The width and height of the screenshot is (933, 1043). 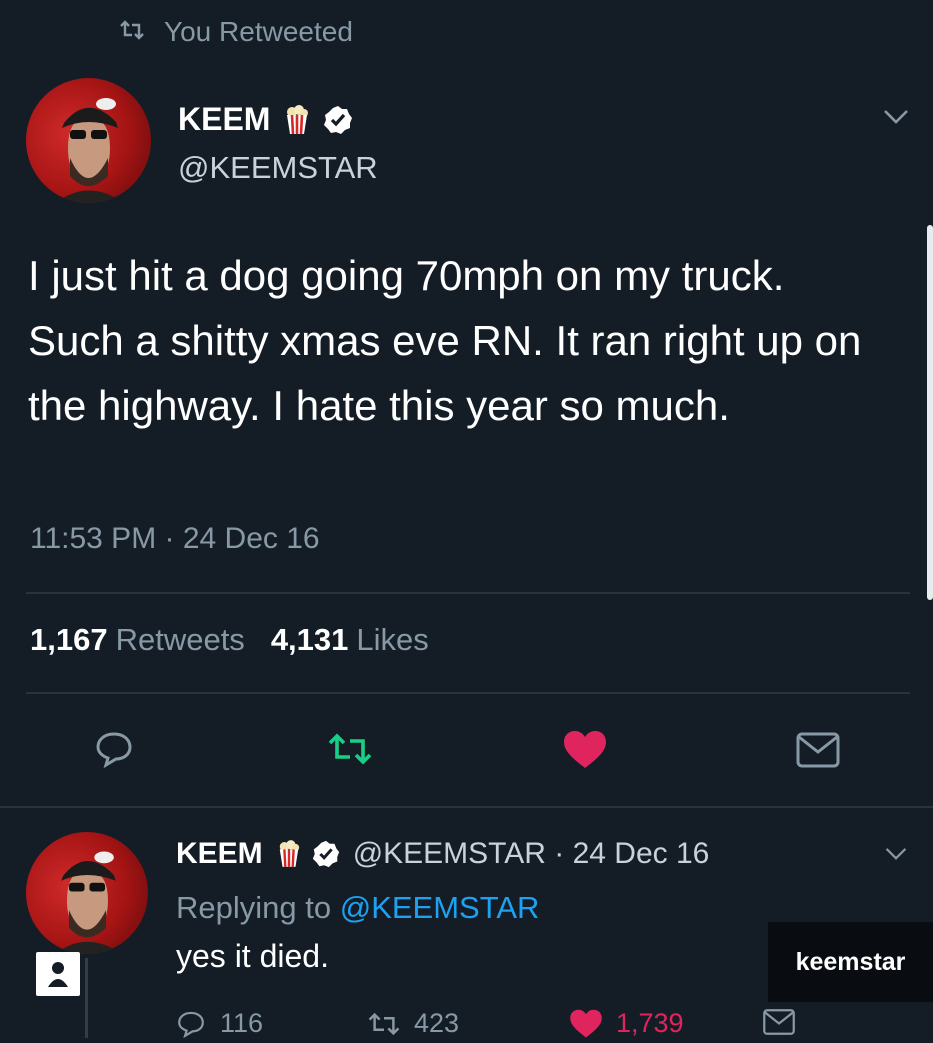 I want to click on reply-text: yes it died., so click(x=252, y=956).